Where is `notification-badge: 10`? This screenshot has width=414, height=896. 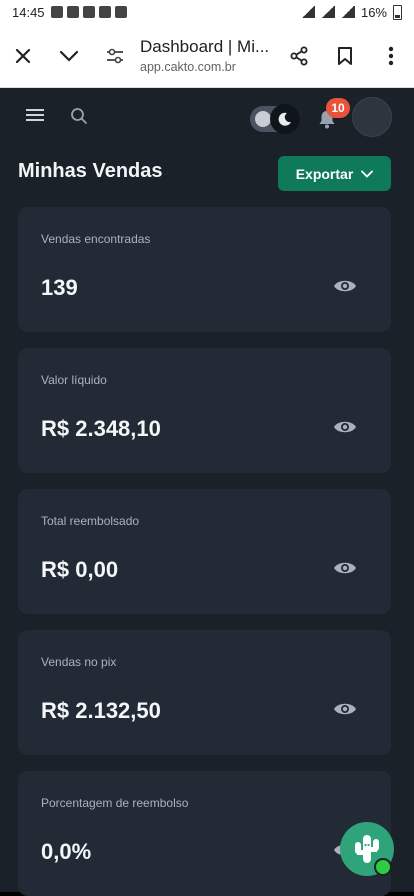
notification-badge: 10 is located at coordinates (338, 108).